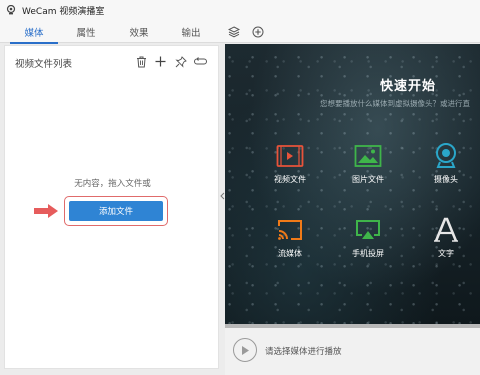 The height and width of the screenshot is (375, 480). Describe the element at coordinates (240, 10) in the screenshot. I see `title-bar: WeCam 视频演播室` at that location.